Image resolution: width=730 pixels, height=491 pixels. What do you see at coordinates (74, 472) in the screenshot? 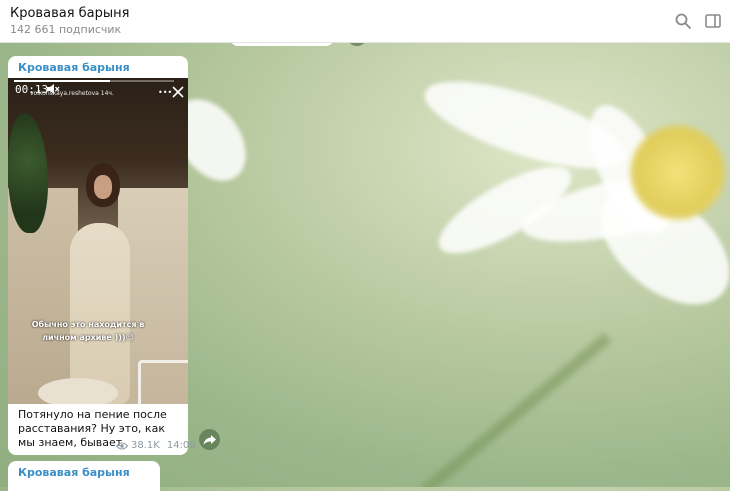
I see `next-message-author: Кровавая барыня` at bounding box center [74, 472].